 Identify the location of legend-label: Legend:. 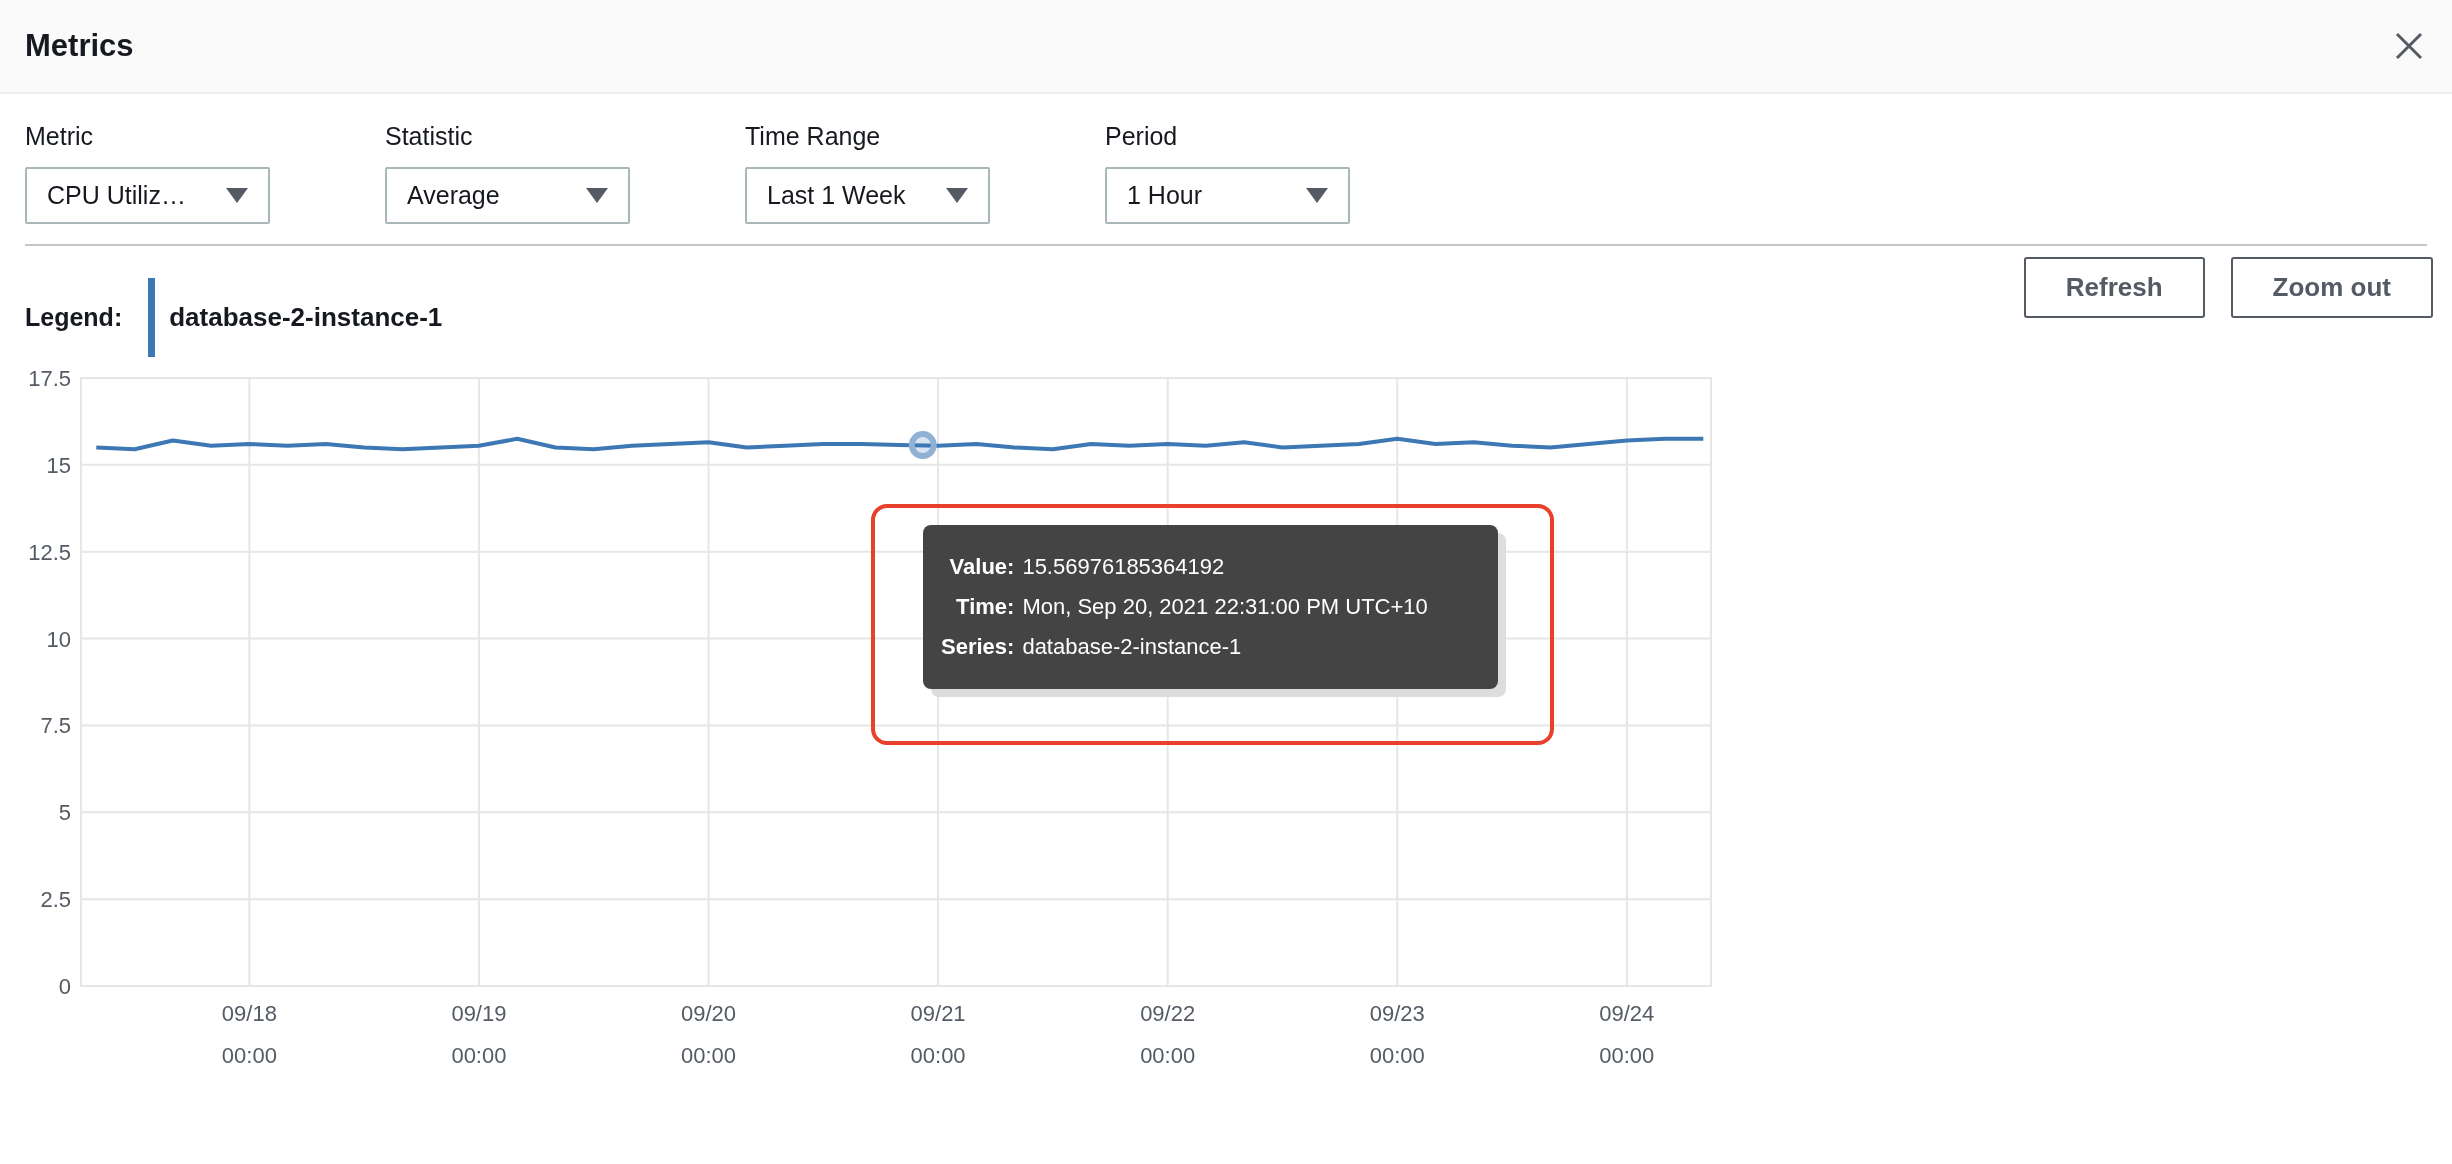
(74, 317).